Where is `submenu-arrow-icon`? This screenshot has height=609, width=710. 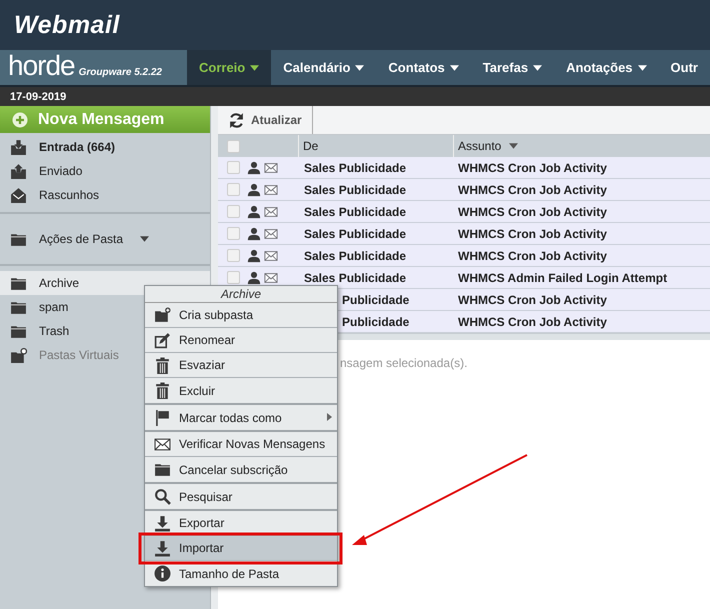
submenu-arrow-icon is located at coordinates (329, 417).